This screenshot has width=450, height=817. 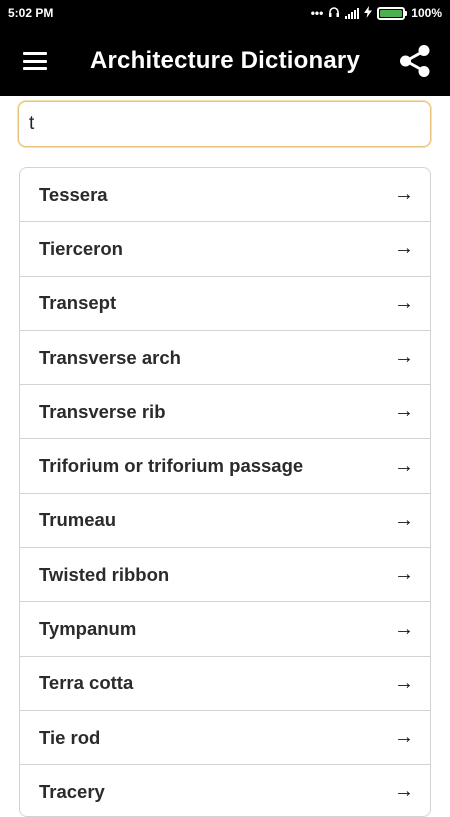 I want to click on list-item-label: Tessera, so click(x=73, y=194).